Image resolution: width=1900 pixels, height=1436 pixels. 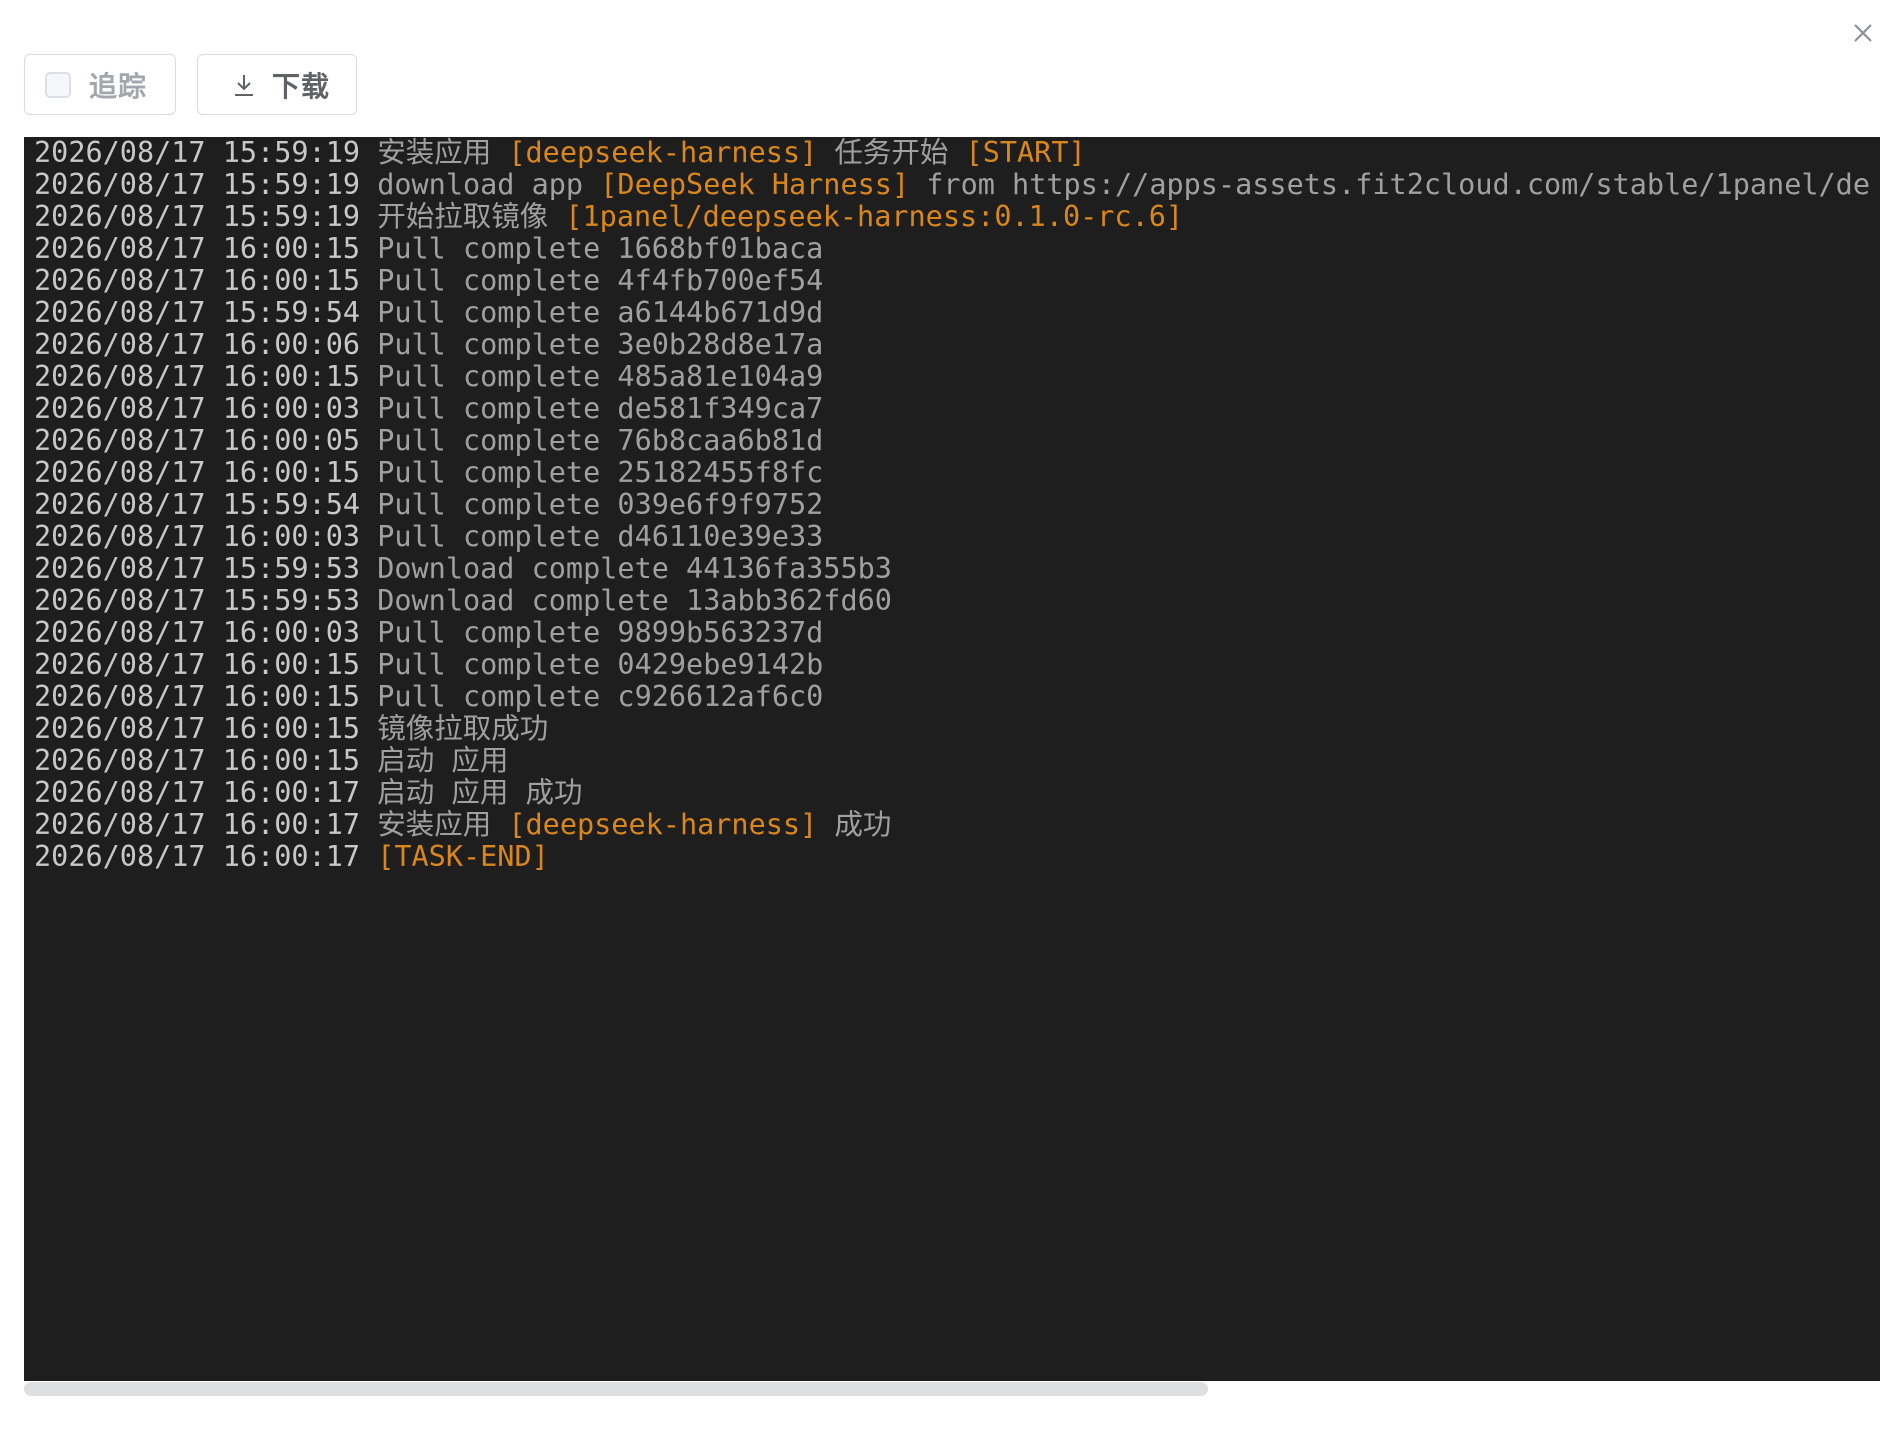 What do you see at coordinates (600, 248) in the screenshot?
I see `log-text: Pull complete 1668bf01baca` at bounding box center [600, 248].